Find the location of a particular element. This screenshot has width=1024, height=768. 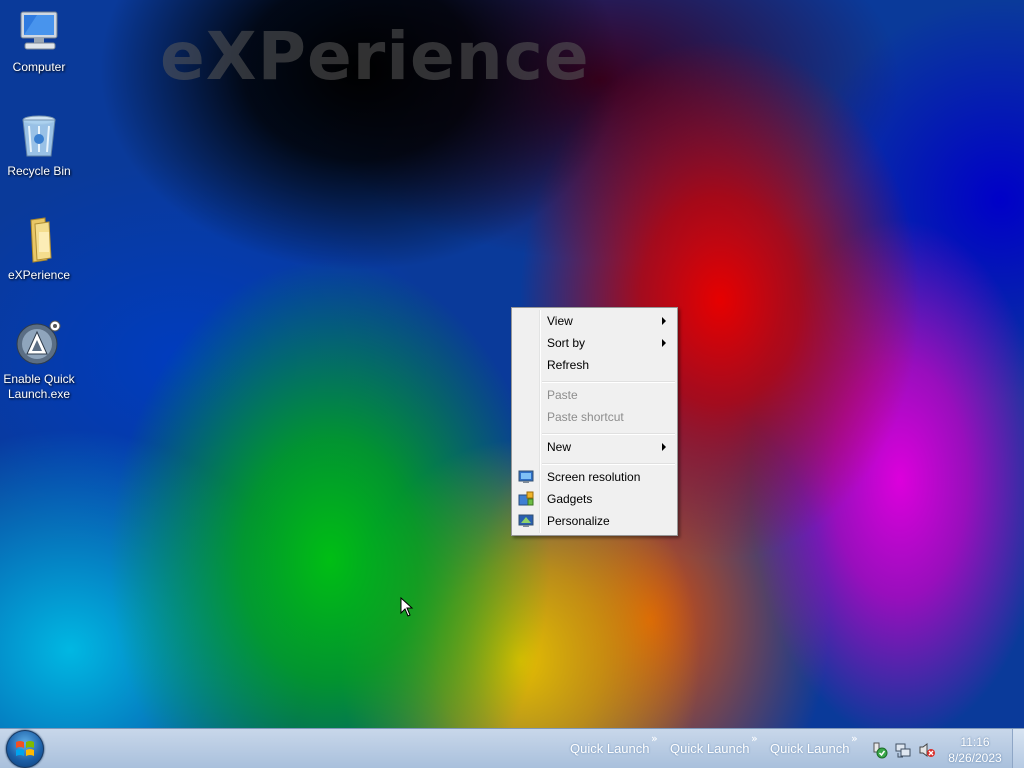

gadgets-icon is located at coordinates (526, 499).